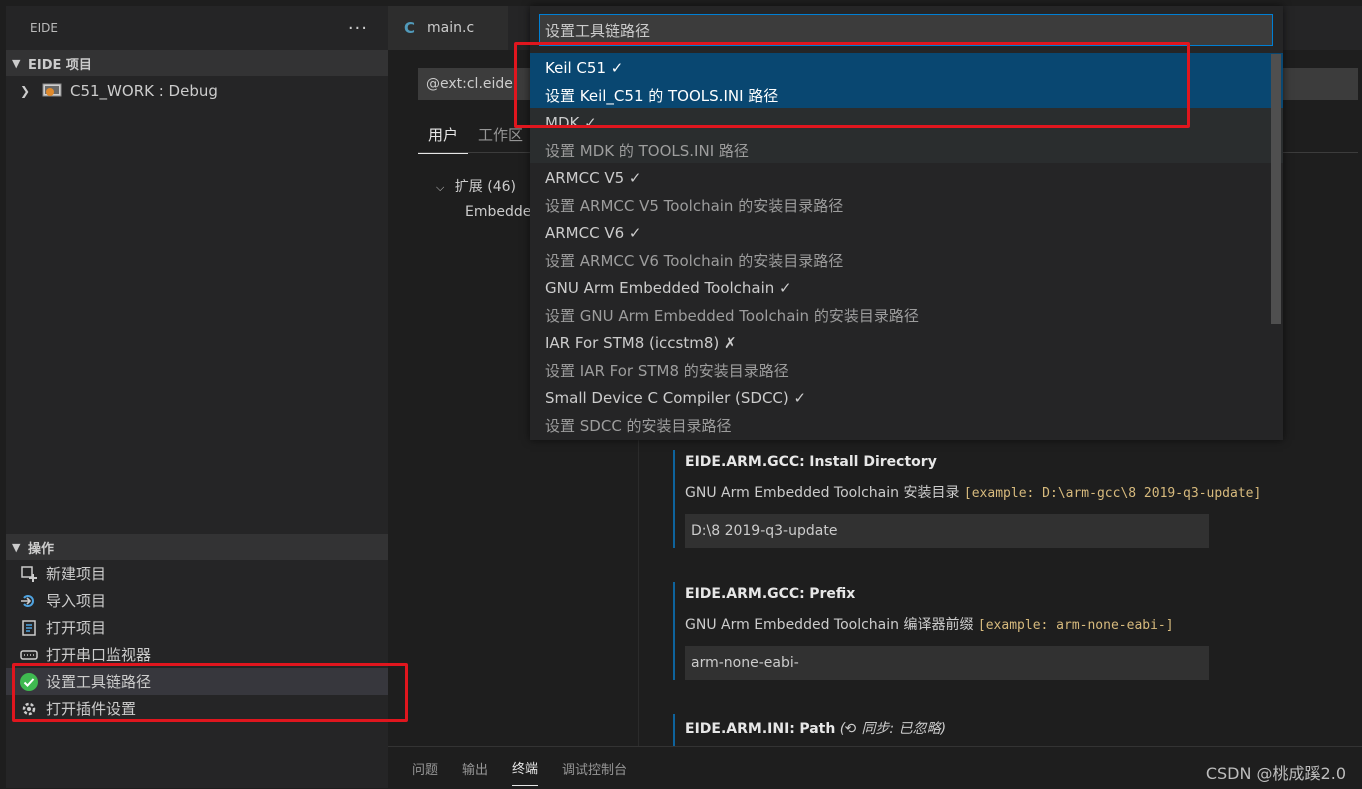 The width and height of the screenshot is (1362, 789). Describe the element at coordinates (851, 729) in the screenshot. I see `sync-off-icon: ⟲` at that location.